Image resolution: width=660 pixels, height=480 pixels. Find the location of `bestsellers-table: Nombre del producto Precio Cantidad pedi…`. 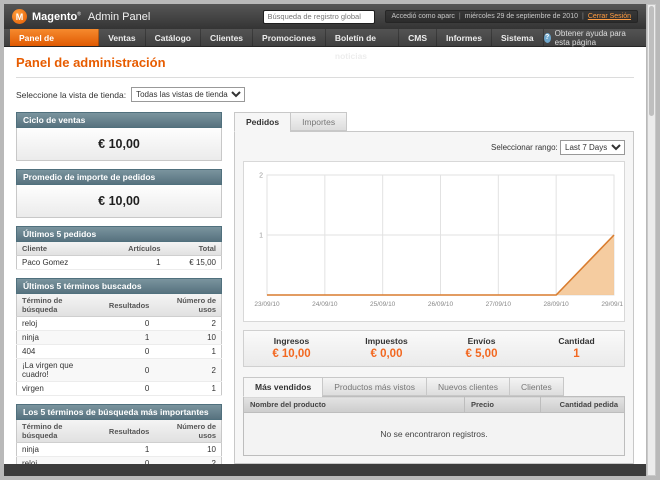

bestsellers-table: Nombre del producto Precio Cantidad pedi… is located at coordinates (434, 426).